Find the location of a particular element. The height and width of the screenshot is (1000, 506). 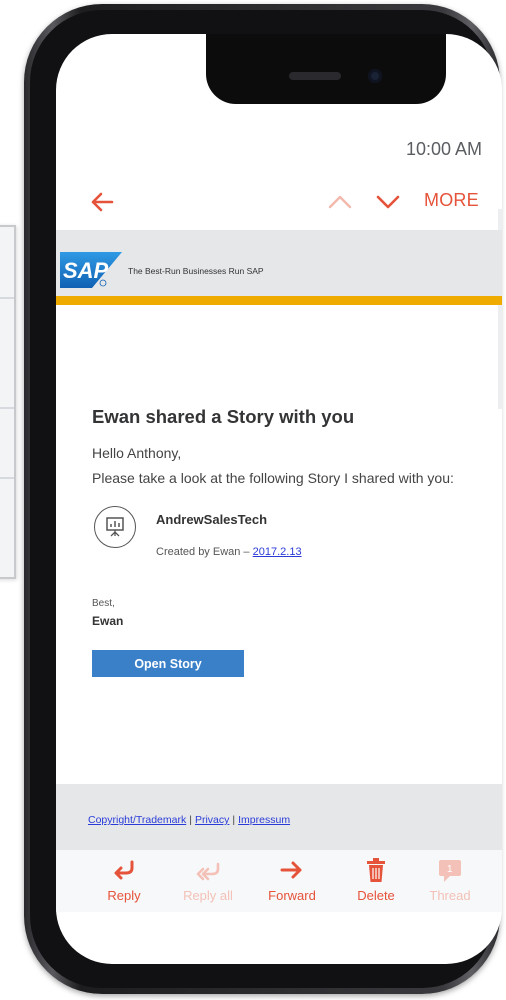

trash-icon is located at coordinates (376, 870).